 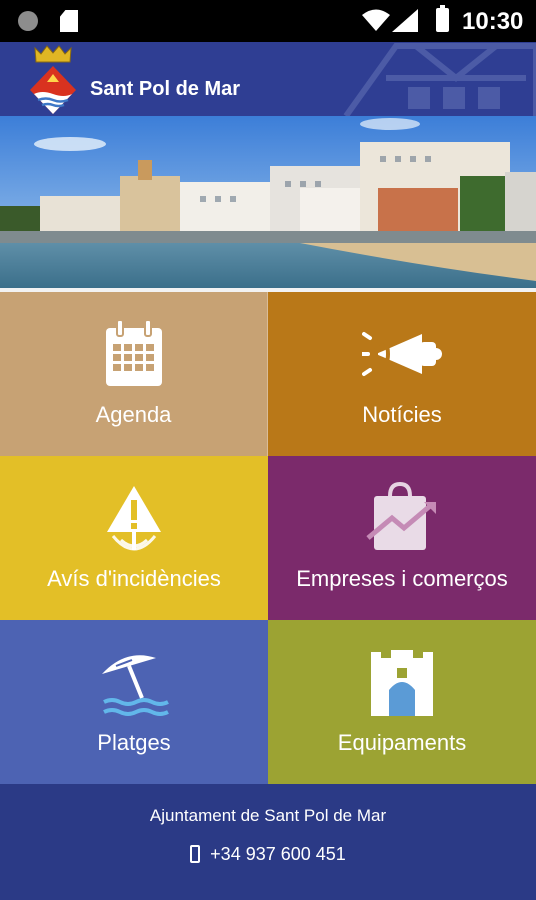 I want to click on phone-link: +34 937 600 451, so click(x=268, y=854).